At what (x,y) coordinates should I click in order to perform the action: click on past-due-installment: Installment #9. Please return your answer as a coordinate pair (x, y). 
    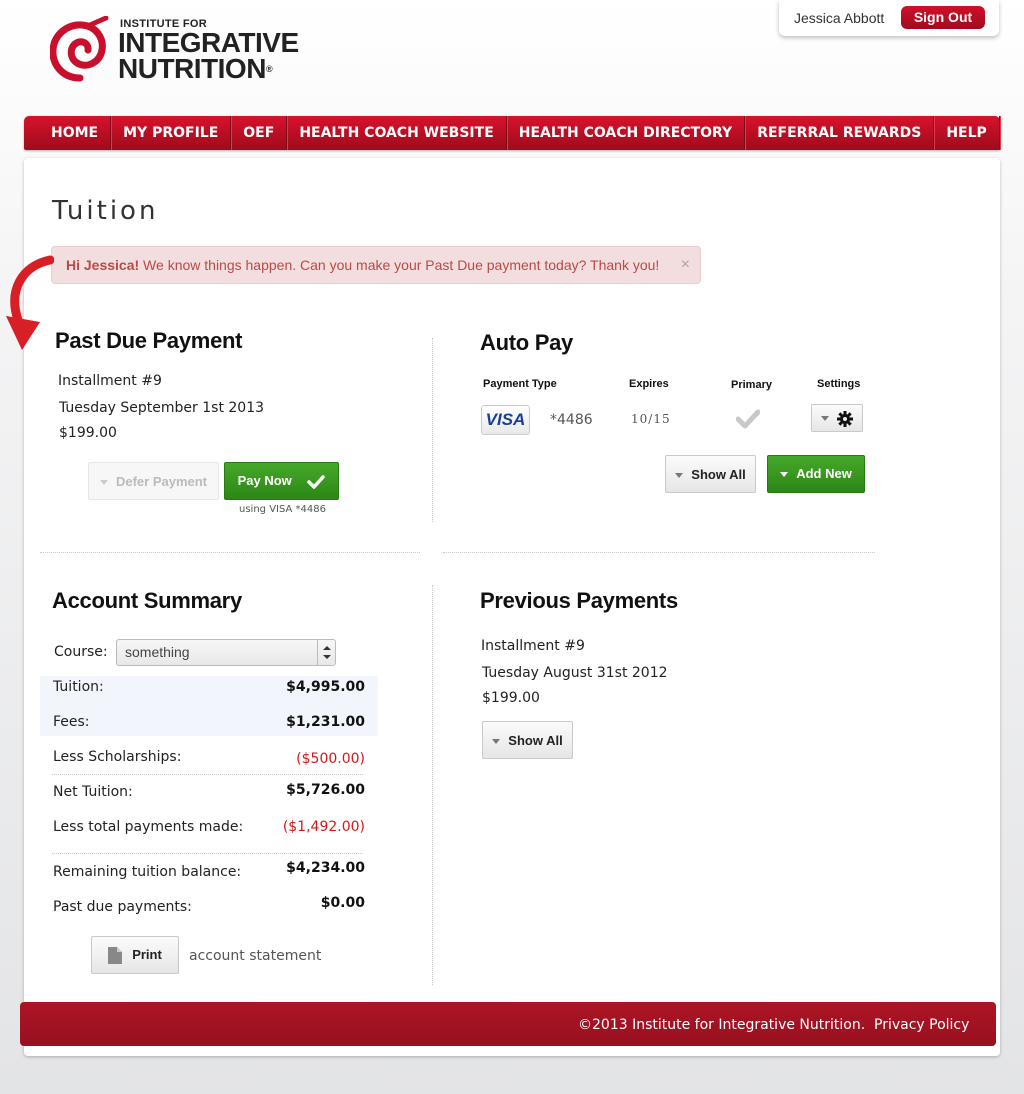
    Looking at the image, I should click on (110, 381).